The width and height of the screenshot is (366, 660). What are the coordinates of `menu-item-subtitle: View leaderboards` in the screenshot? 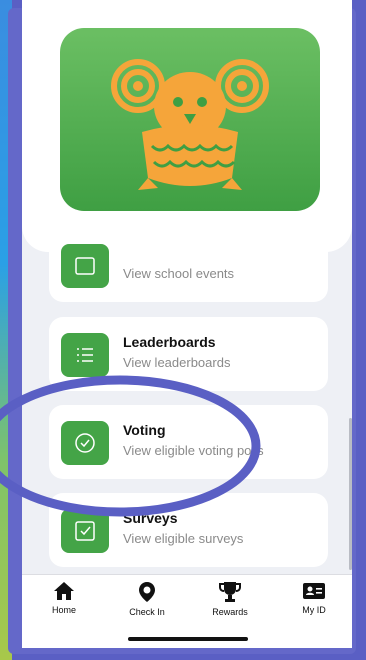 It's located at (177, 362).